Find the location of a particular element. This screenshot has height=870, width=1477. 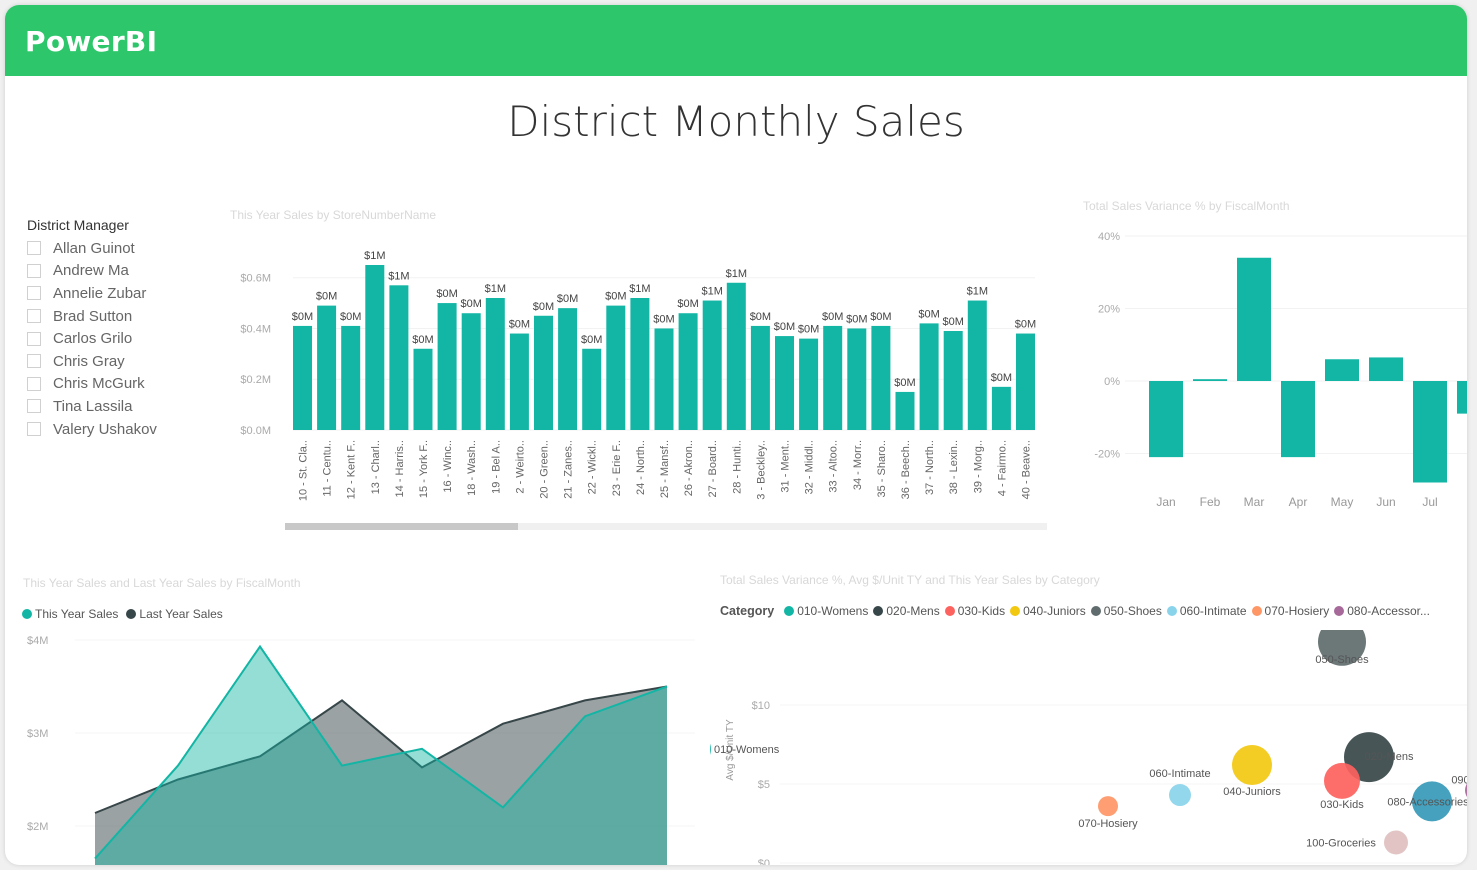

slicer-item-label: Valery Ushakov is located at coordinates (105, 429).